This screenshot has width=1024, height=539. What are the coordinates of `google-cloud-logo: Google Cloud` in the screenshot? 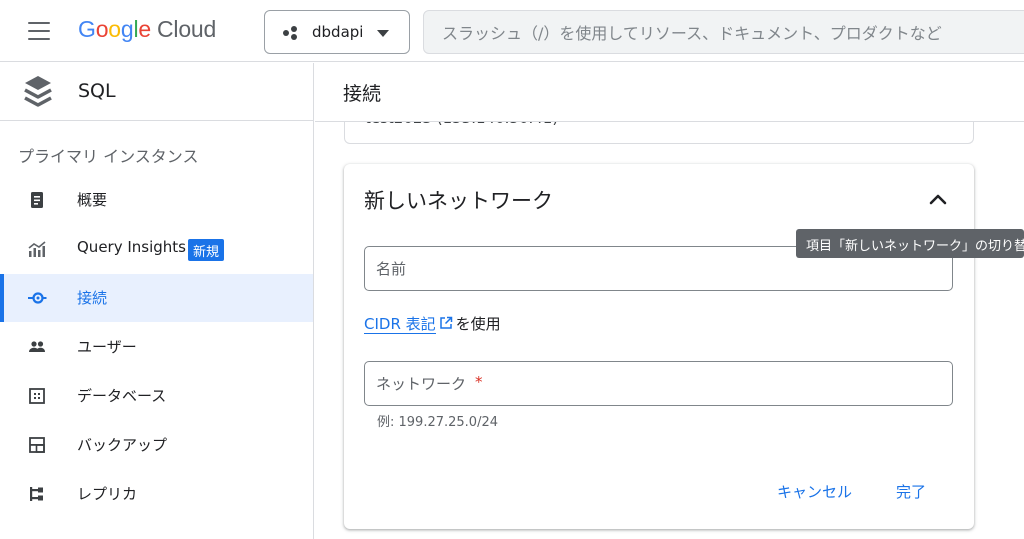 It's located at (147, 29).